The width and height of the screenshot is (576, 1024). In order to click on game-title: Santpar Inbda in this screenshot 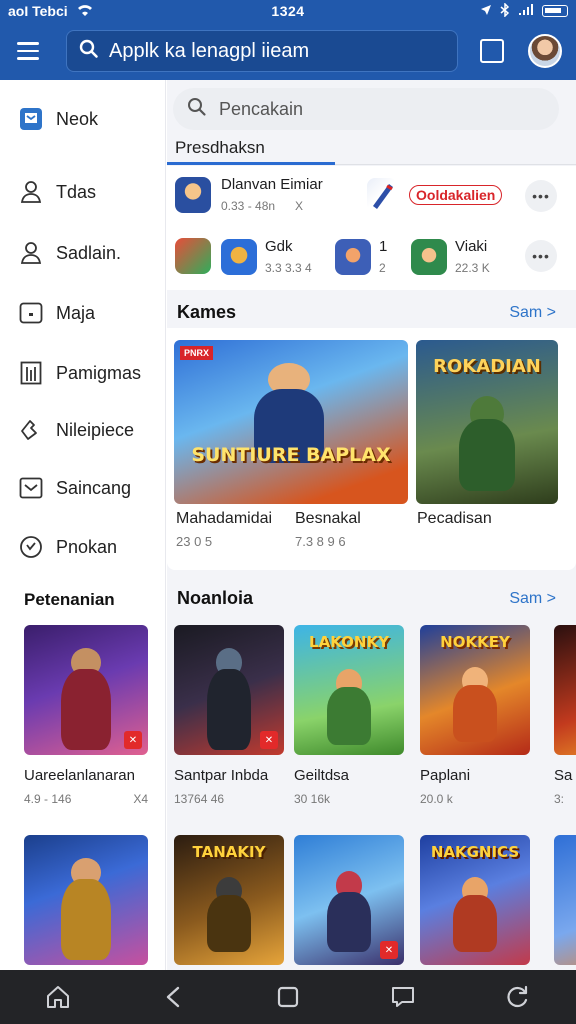, I will do `click(221, 775)`.